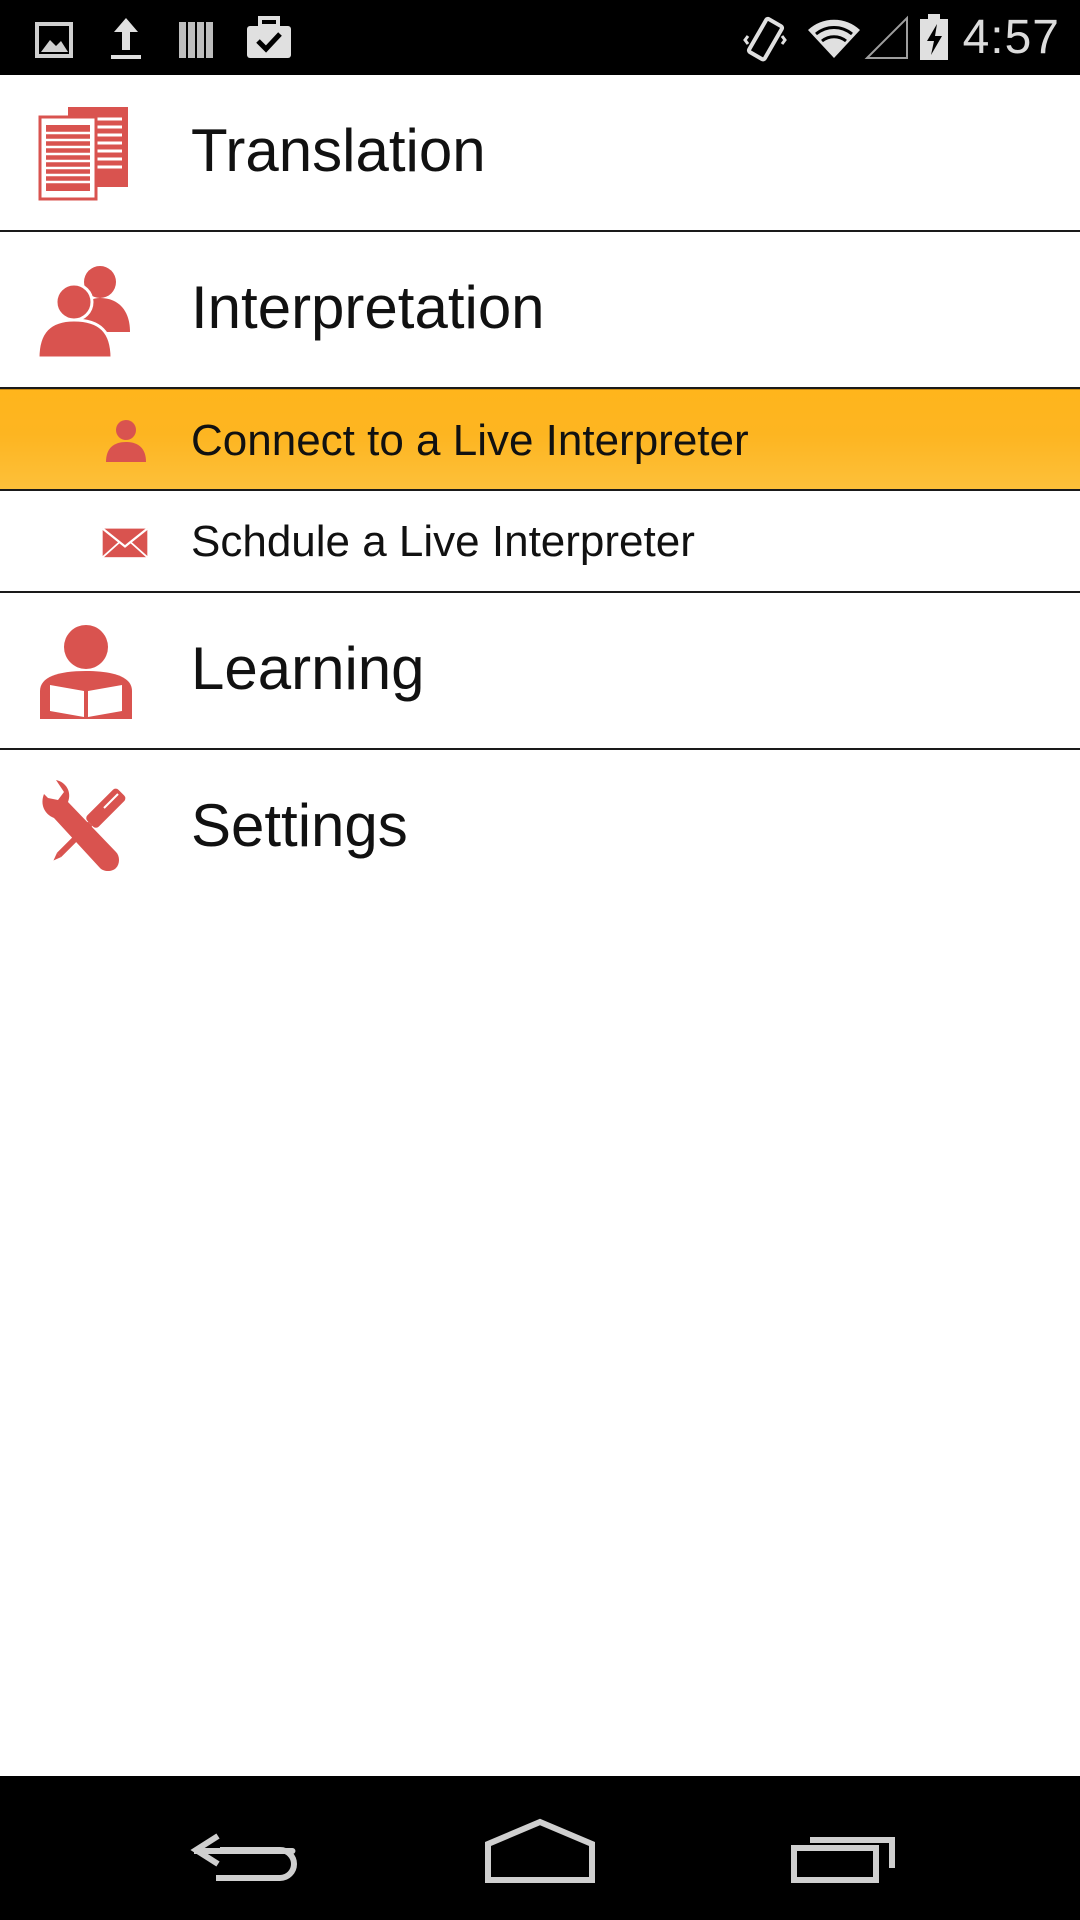 The height and width of the screenshot is (1920, 1080). What do you see at coordinates (540, 828) in the screenshot?
I see `menu-item-settings: Settings` at bounding box center [540, 828].